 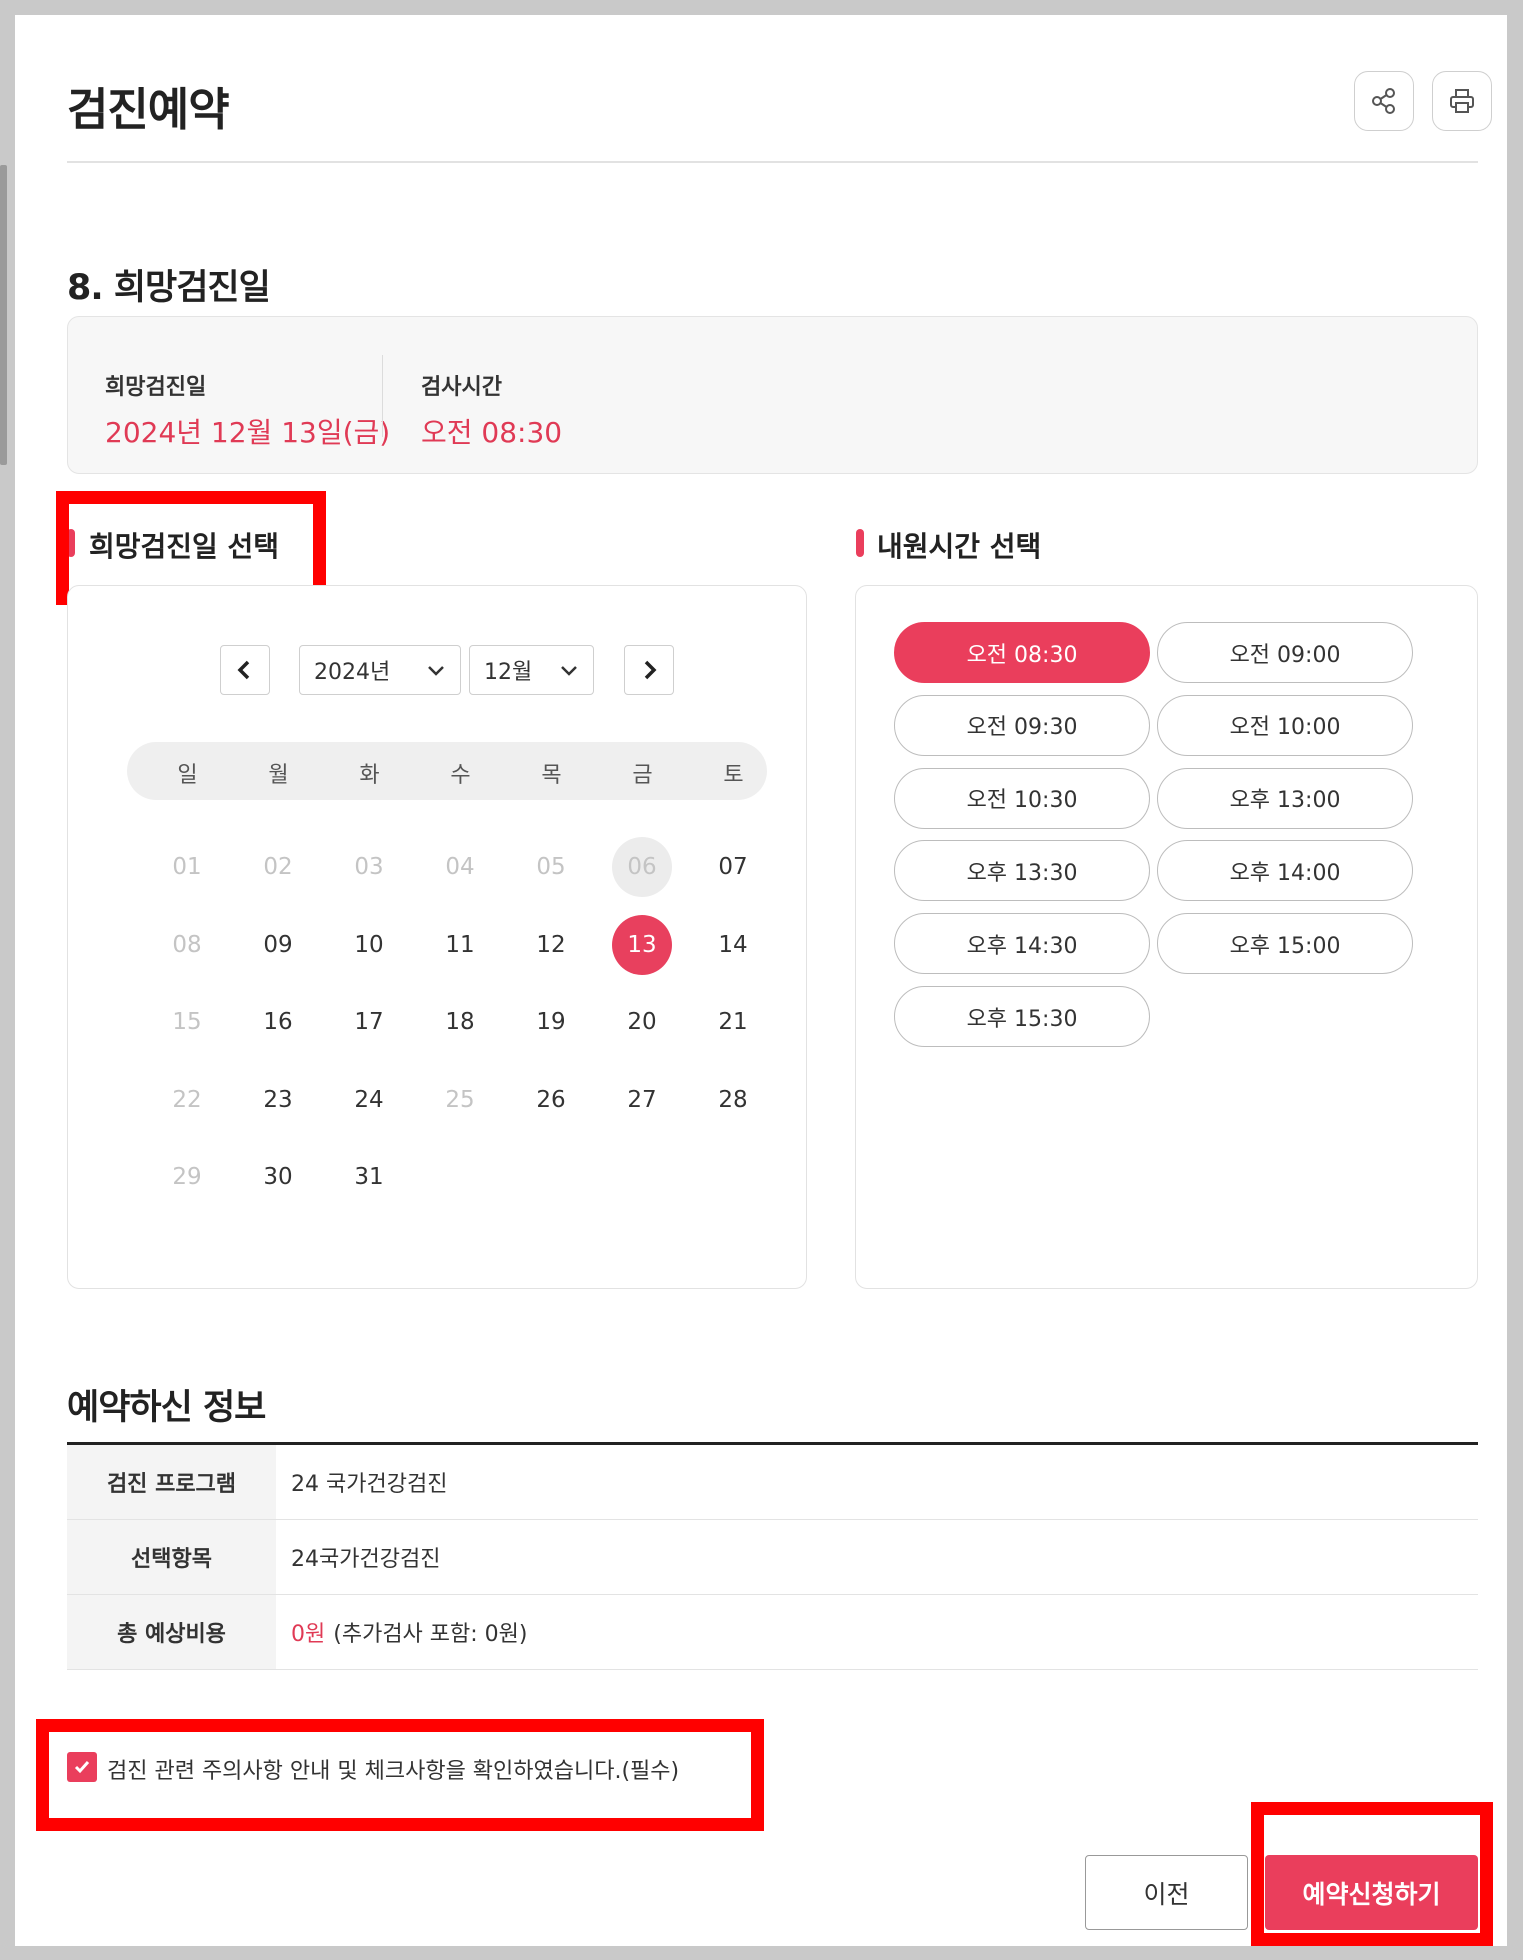 What do you see at coordinates (1285, 944) in the screenshot?
I see `time-slot-button: 오후 15:00` at bounding box center [1285, 944].